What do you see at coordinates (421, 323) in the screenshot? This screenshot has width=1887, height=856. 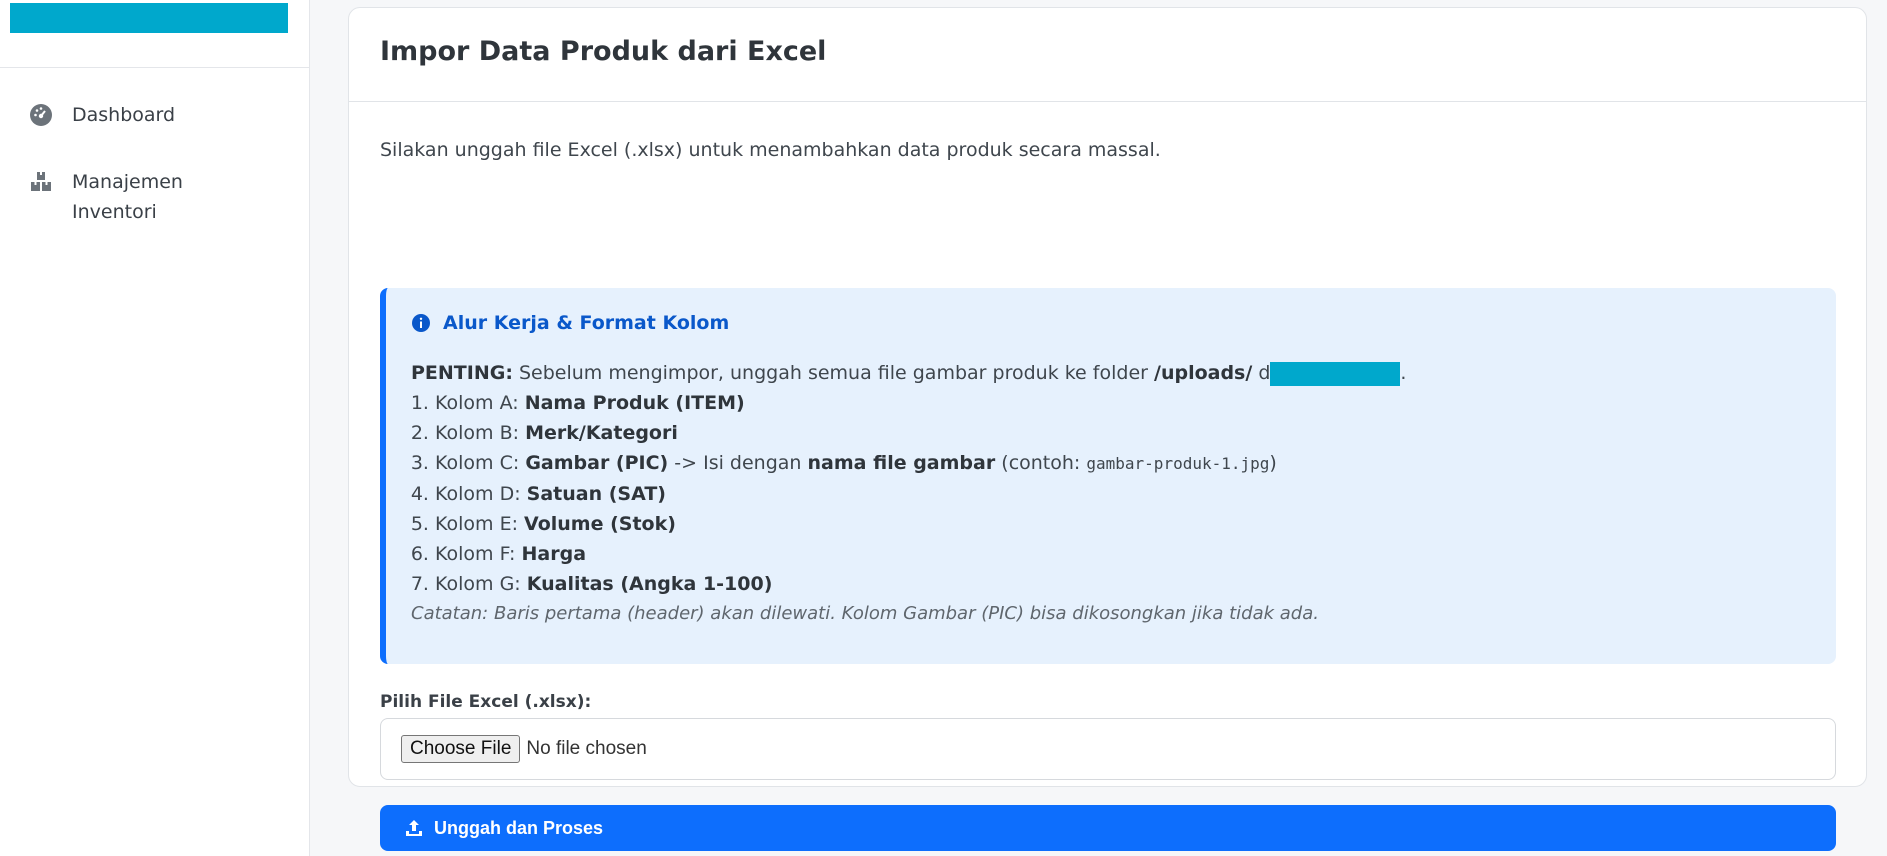 I see `info-circle-icon` at bounding box center [421, 323].